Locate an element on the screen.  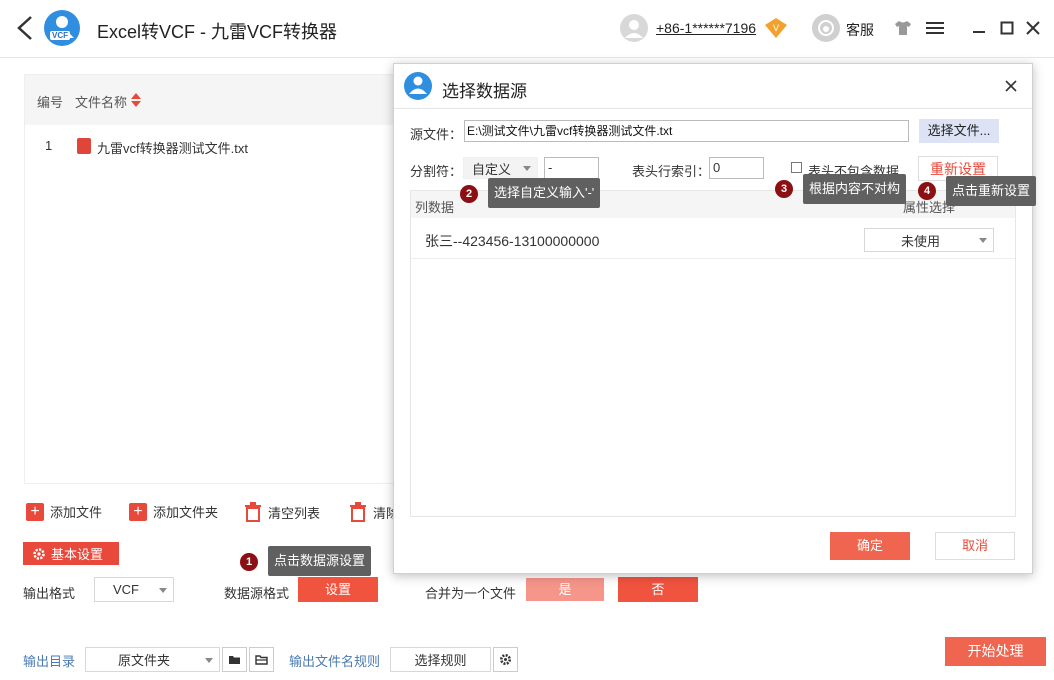
headset-icon is located at coordinates (826, 28).